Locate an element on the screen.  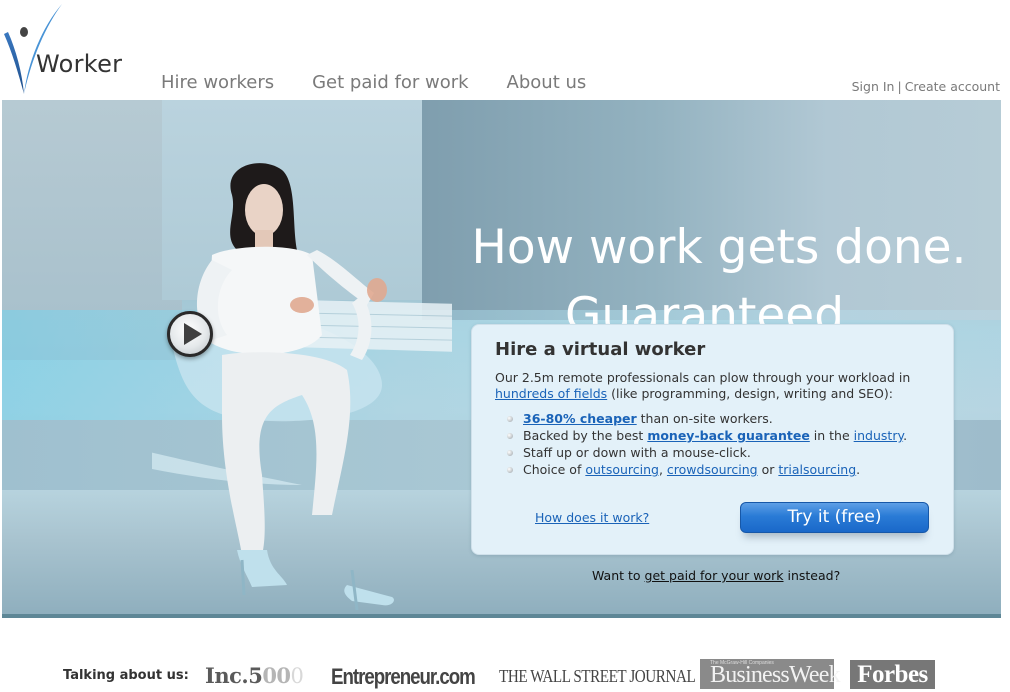
play-icon is located at coordinates (193, 334).